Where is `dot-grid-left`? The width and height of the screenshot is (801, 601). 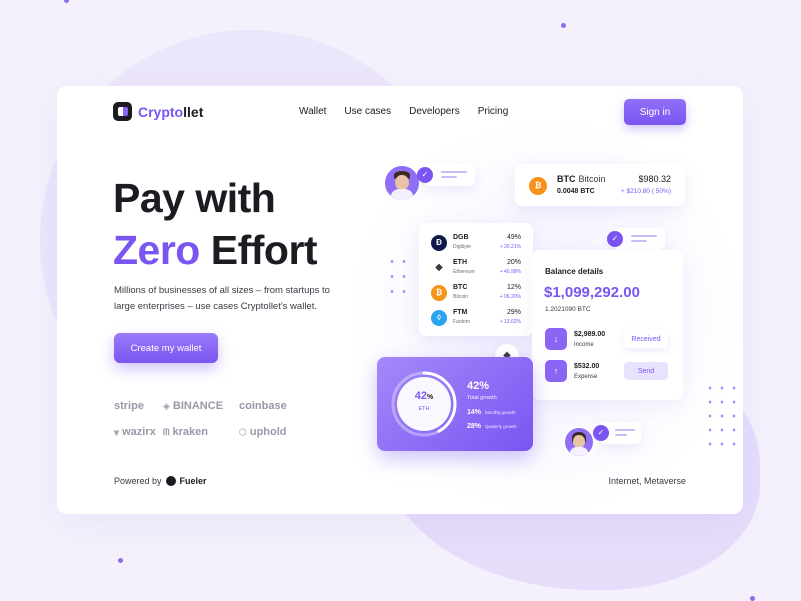
dot-grid-left is located at coordinates (396, 276).